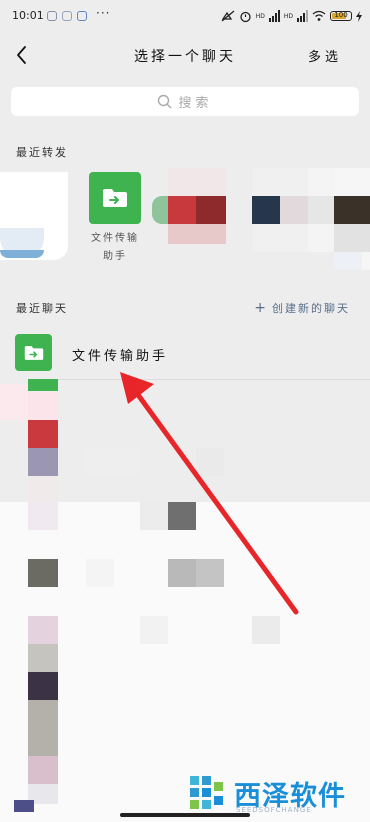 This screenshot has width=370, height=822. I want to click on create-new-chat-button: + 创建新的聊天, so click(302, 308).